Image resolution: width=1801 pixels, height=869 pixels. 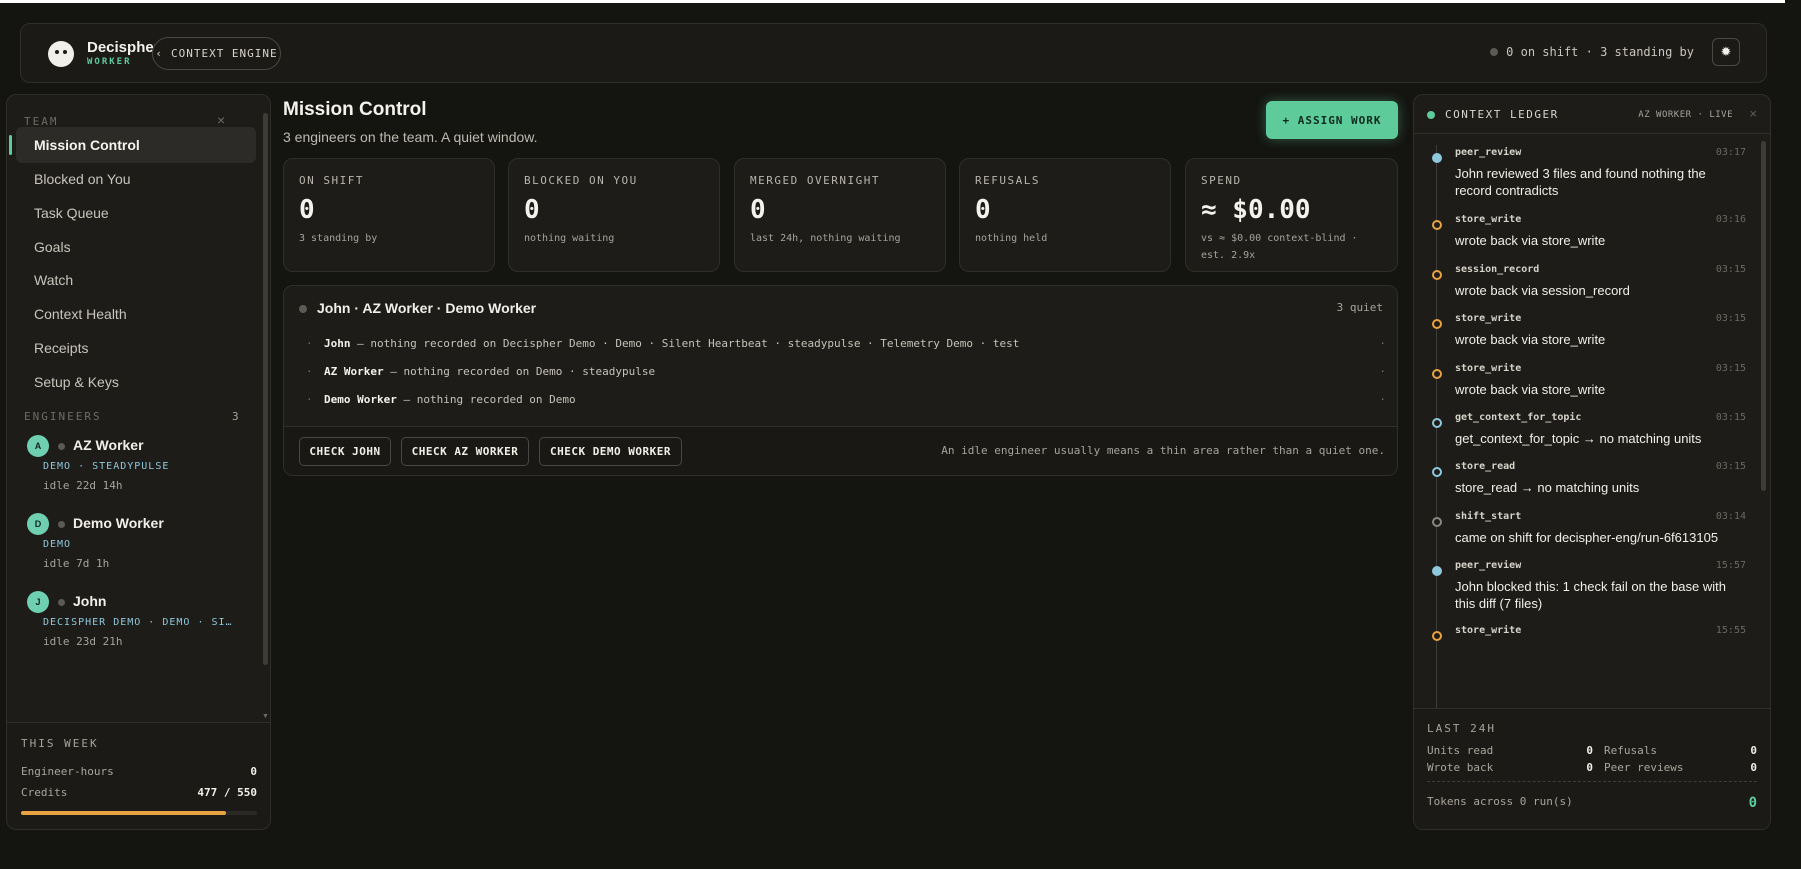 What do you see at coordinates (63, 416) in the screenshot?
I see `engineers-section-label: ENGINEERS` at bounding box center [63, 416].